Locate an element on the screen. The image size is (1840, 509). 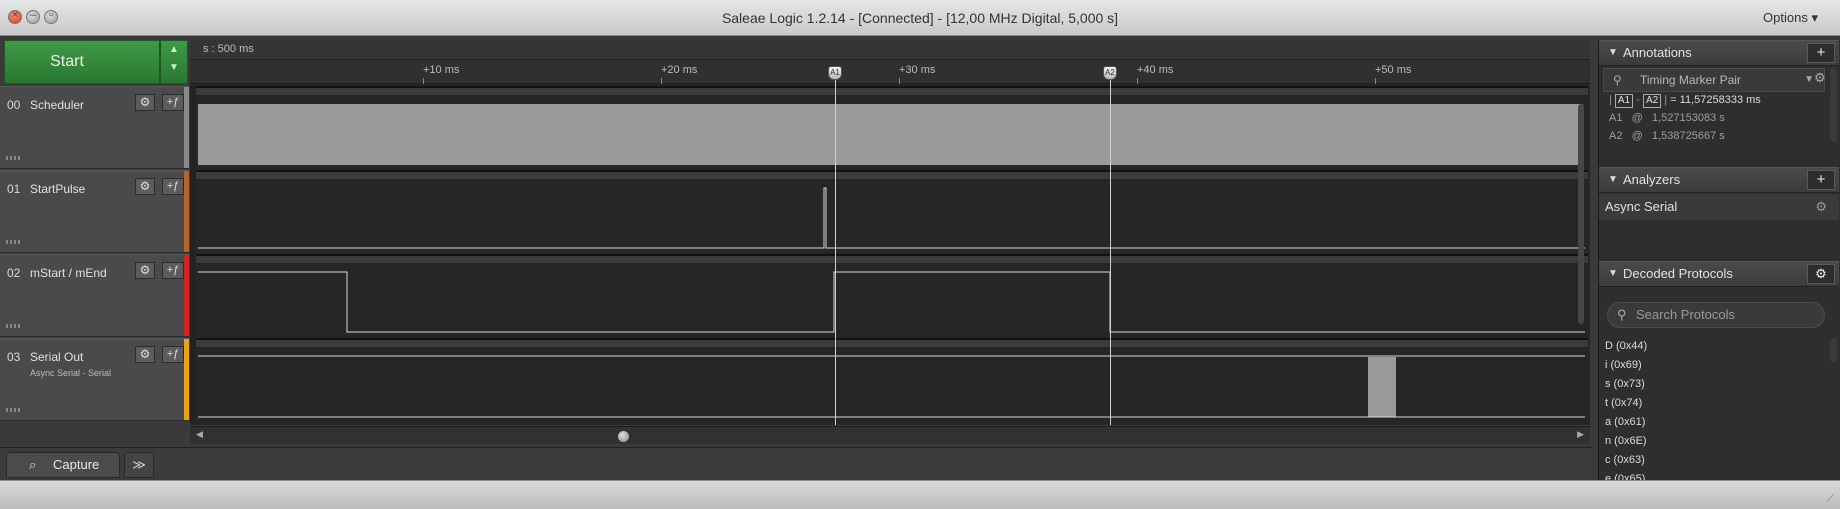
dropdown-arrow-icon: ▼ is located at coordinates (1809, 80).